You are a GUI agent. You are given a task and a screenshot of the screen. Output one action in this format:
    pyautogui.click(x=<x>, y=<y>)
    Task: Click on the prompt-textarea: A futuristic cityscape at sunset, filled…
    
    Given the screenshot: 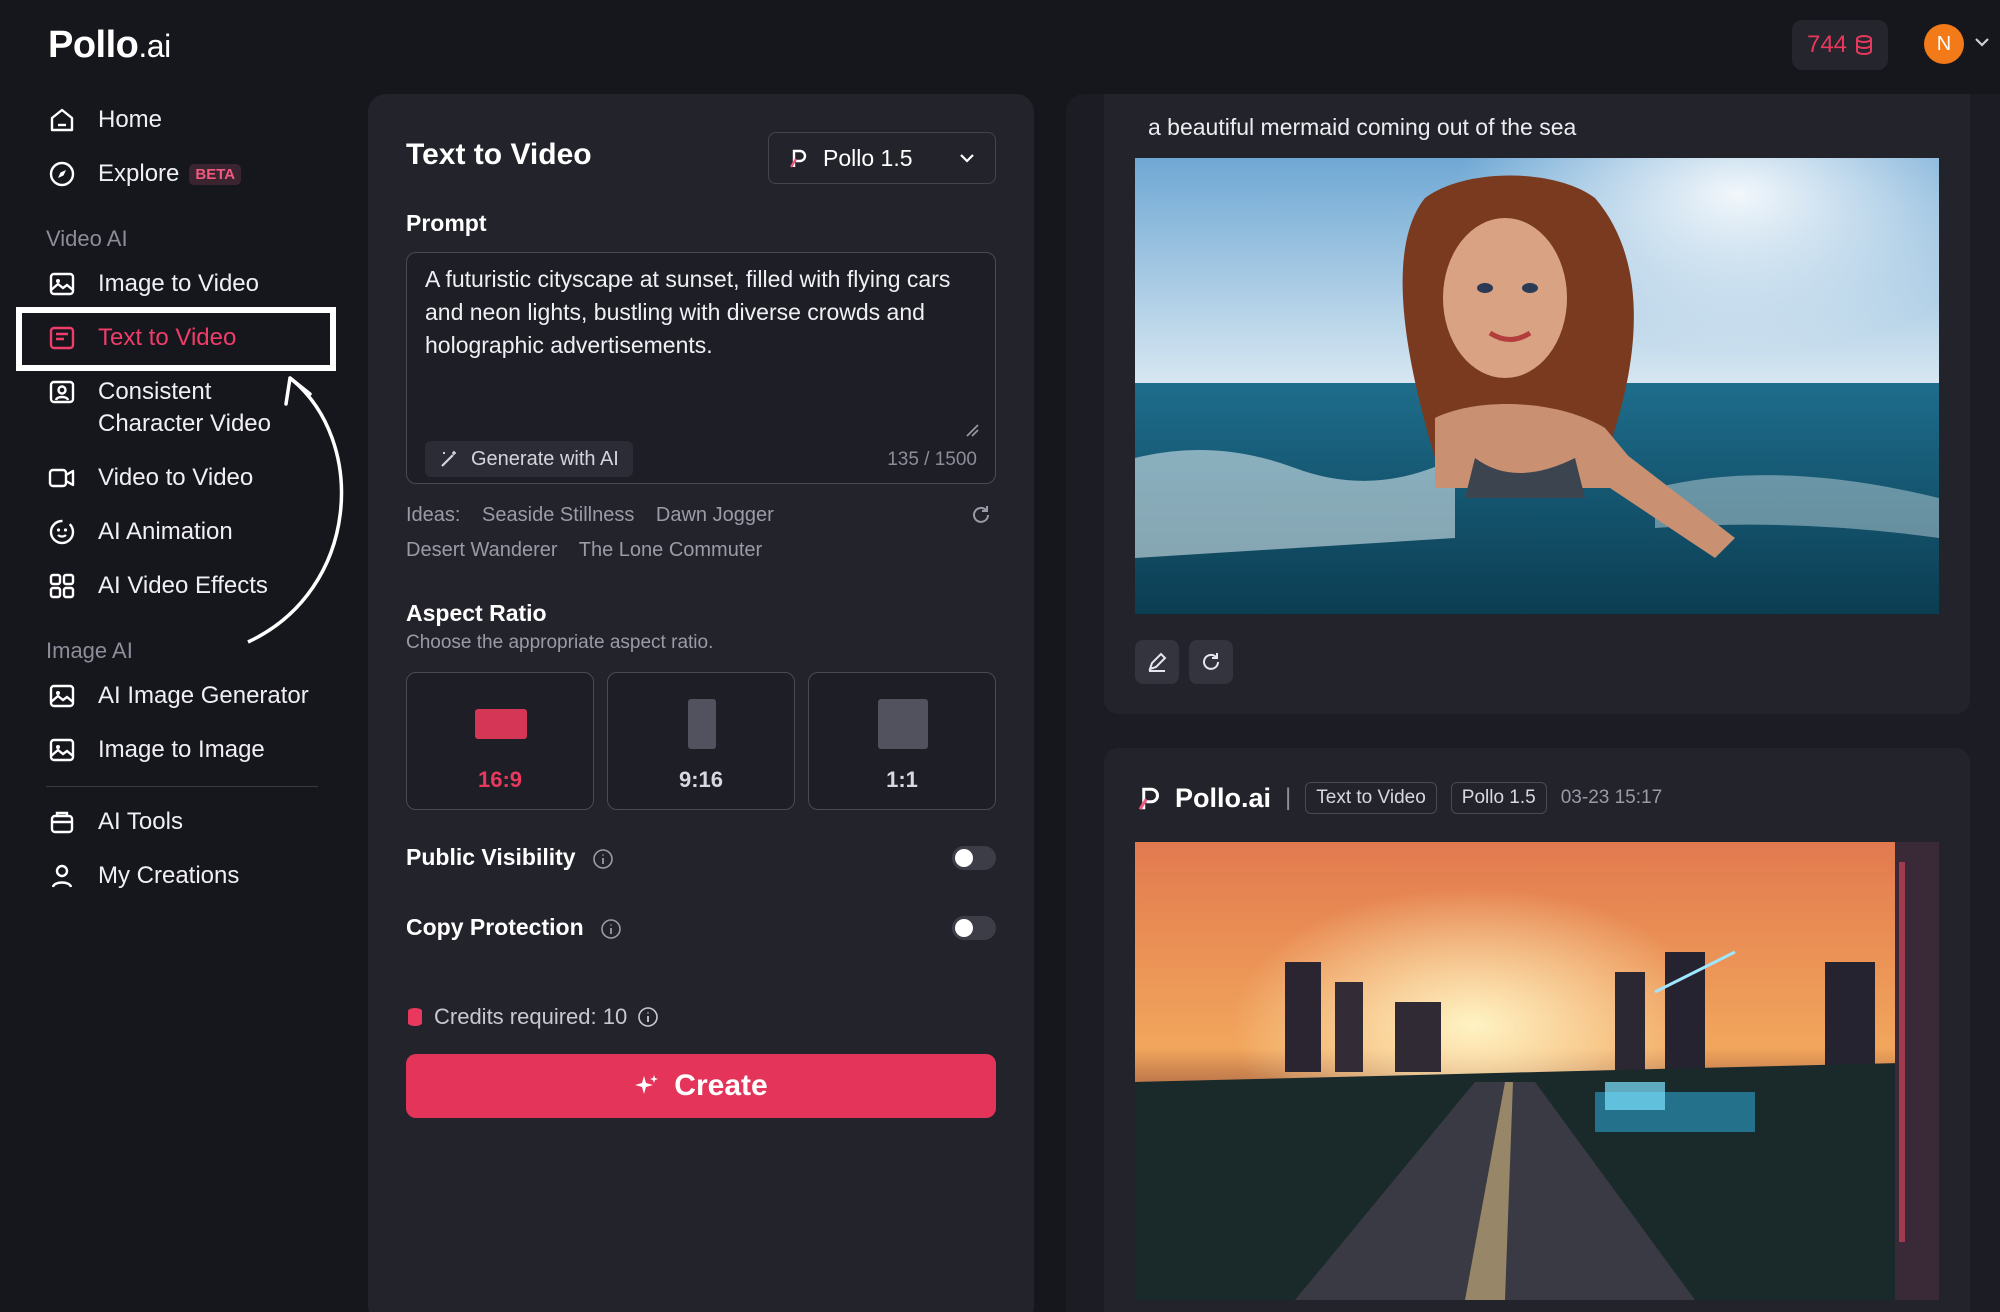 What is the action you would take?
    pyautogui.click(x=701, y=368)
    